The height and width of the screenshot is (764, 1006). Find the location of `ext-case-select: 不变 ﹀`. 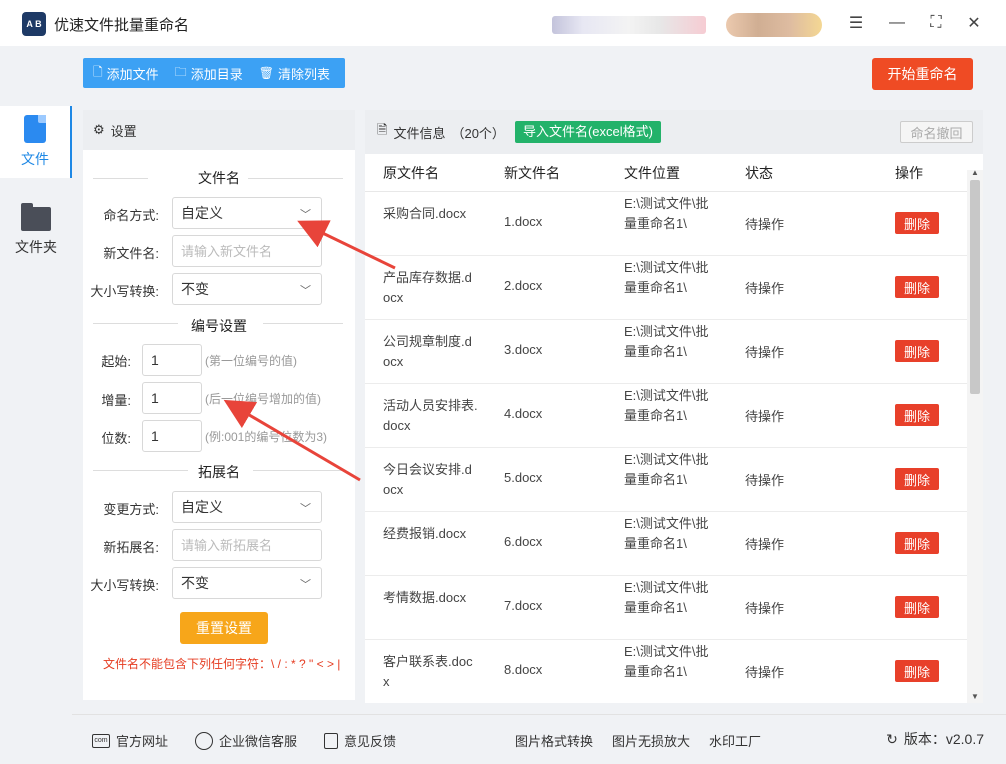

ext-case-select: 不变 ﹀ is located at coordinates (247, 583).